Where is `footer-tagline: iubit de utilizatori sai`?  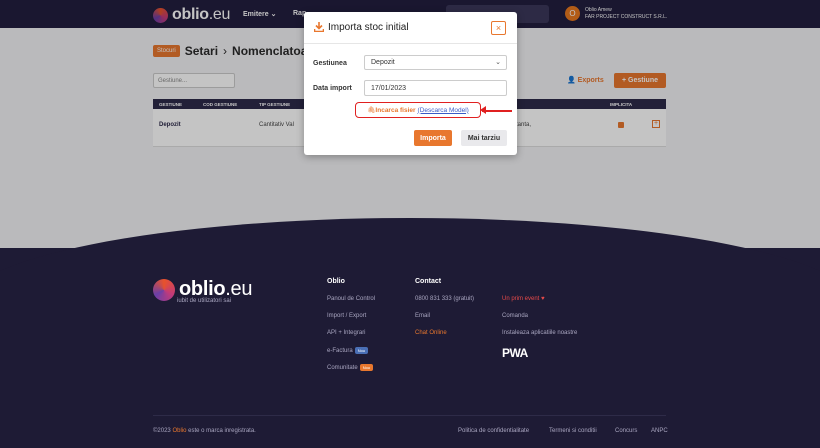 footer-tagline: iubit de utilizatori sai is located at coordinates (204, 301).